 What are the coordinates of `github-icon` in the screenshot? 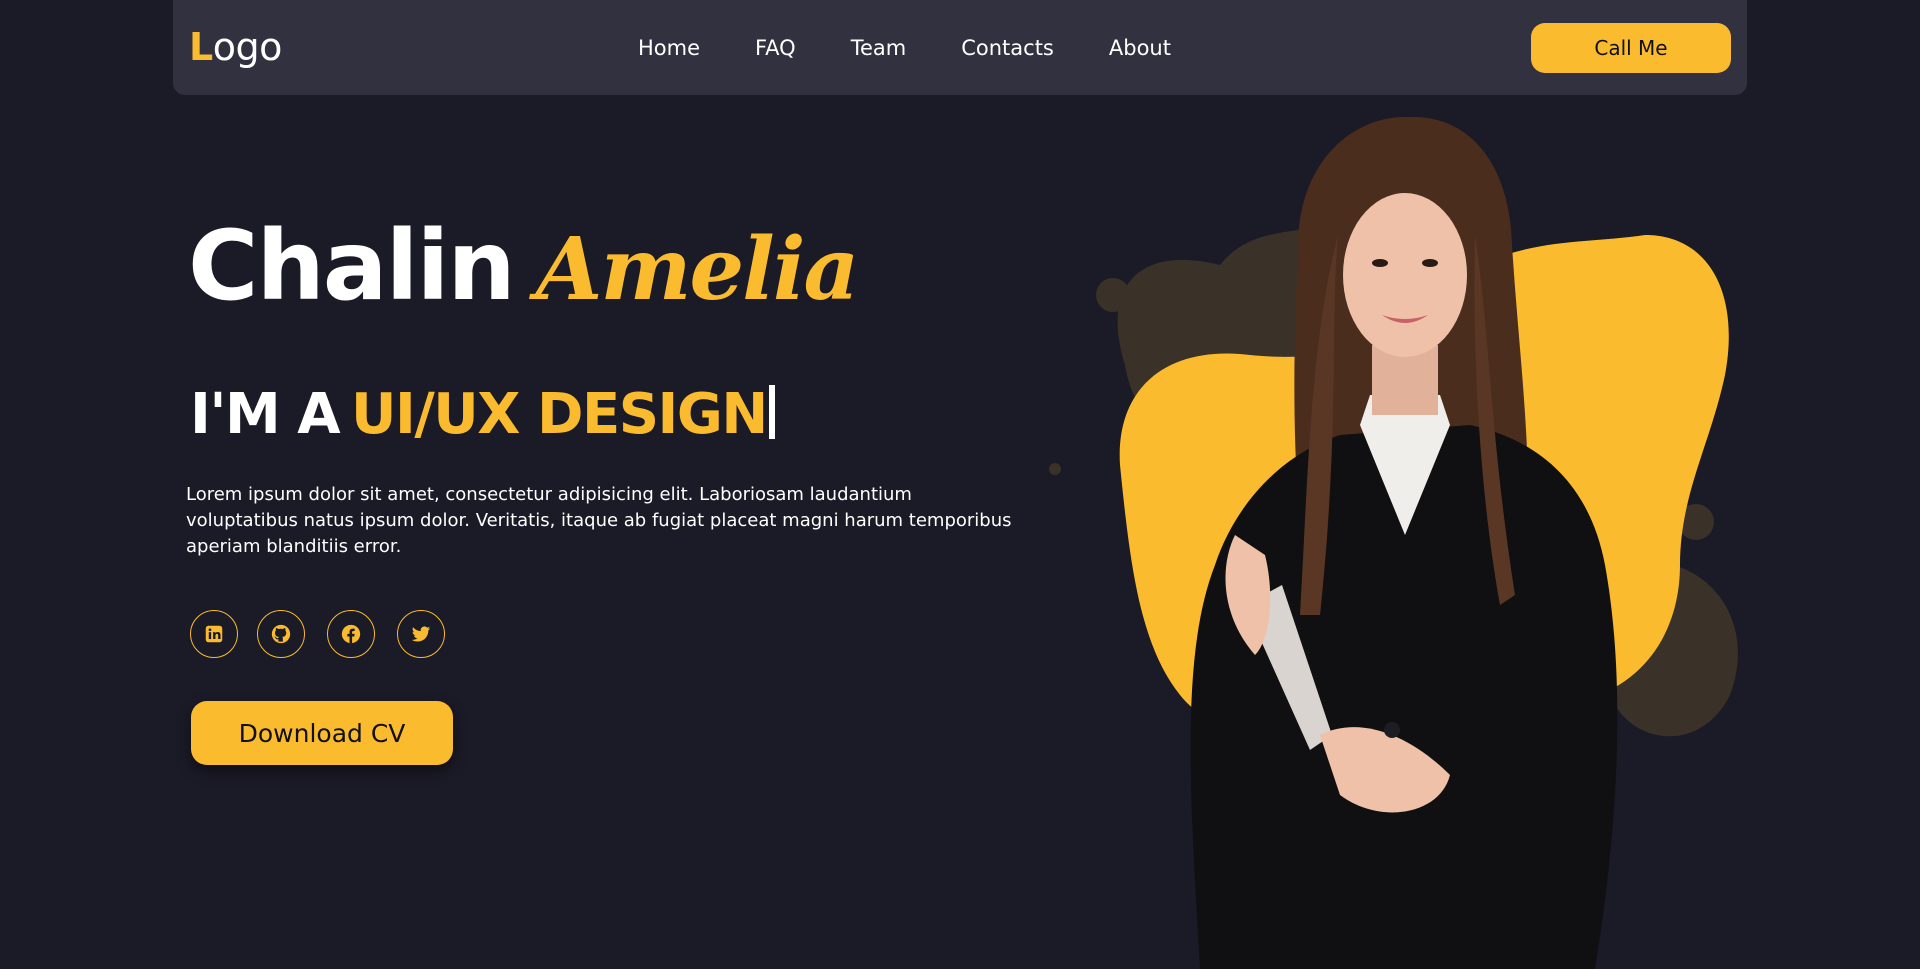 It's located at (281, 634).